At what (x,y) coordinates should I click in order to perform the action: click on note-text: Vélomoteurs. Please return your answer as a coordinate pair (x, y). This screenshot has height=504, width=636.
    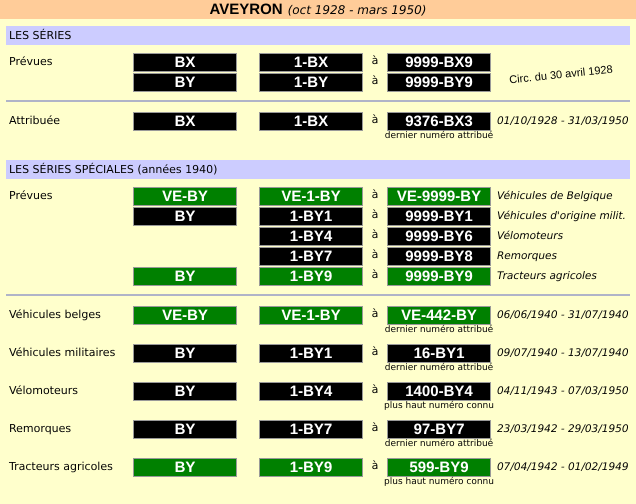
    Looking at the image, I should click on (530, 235).